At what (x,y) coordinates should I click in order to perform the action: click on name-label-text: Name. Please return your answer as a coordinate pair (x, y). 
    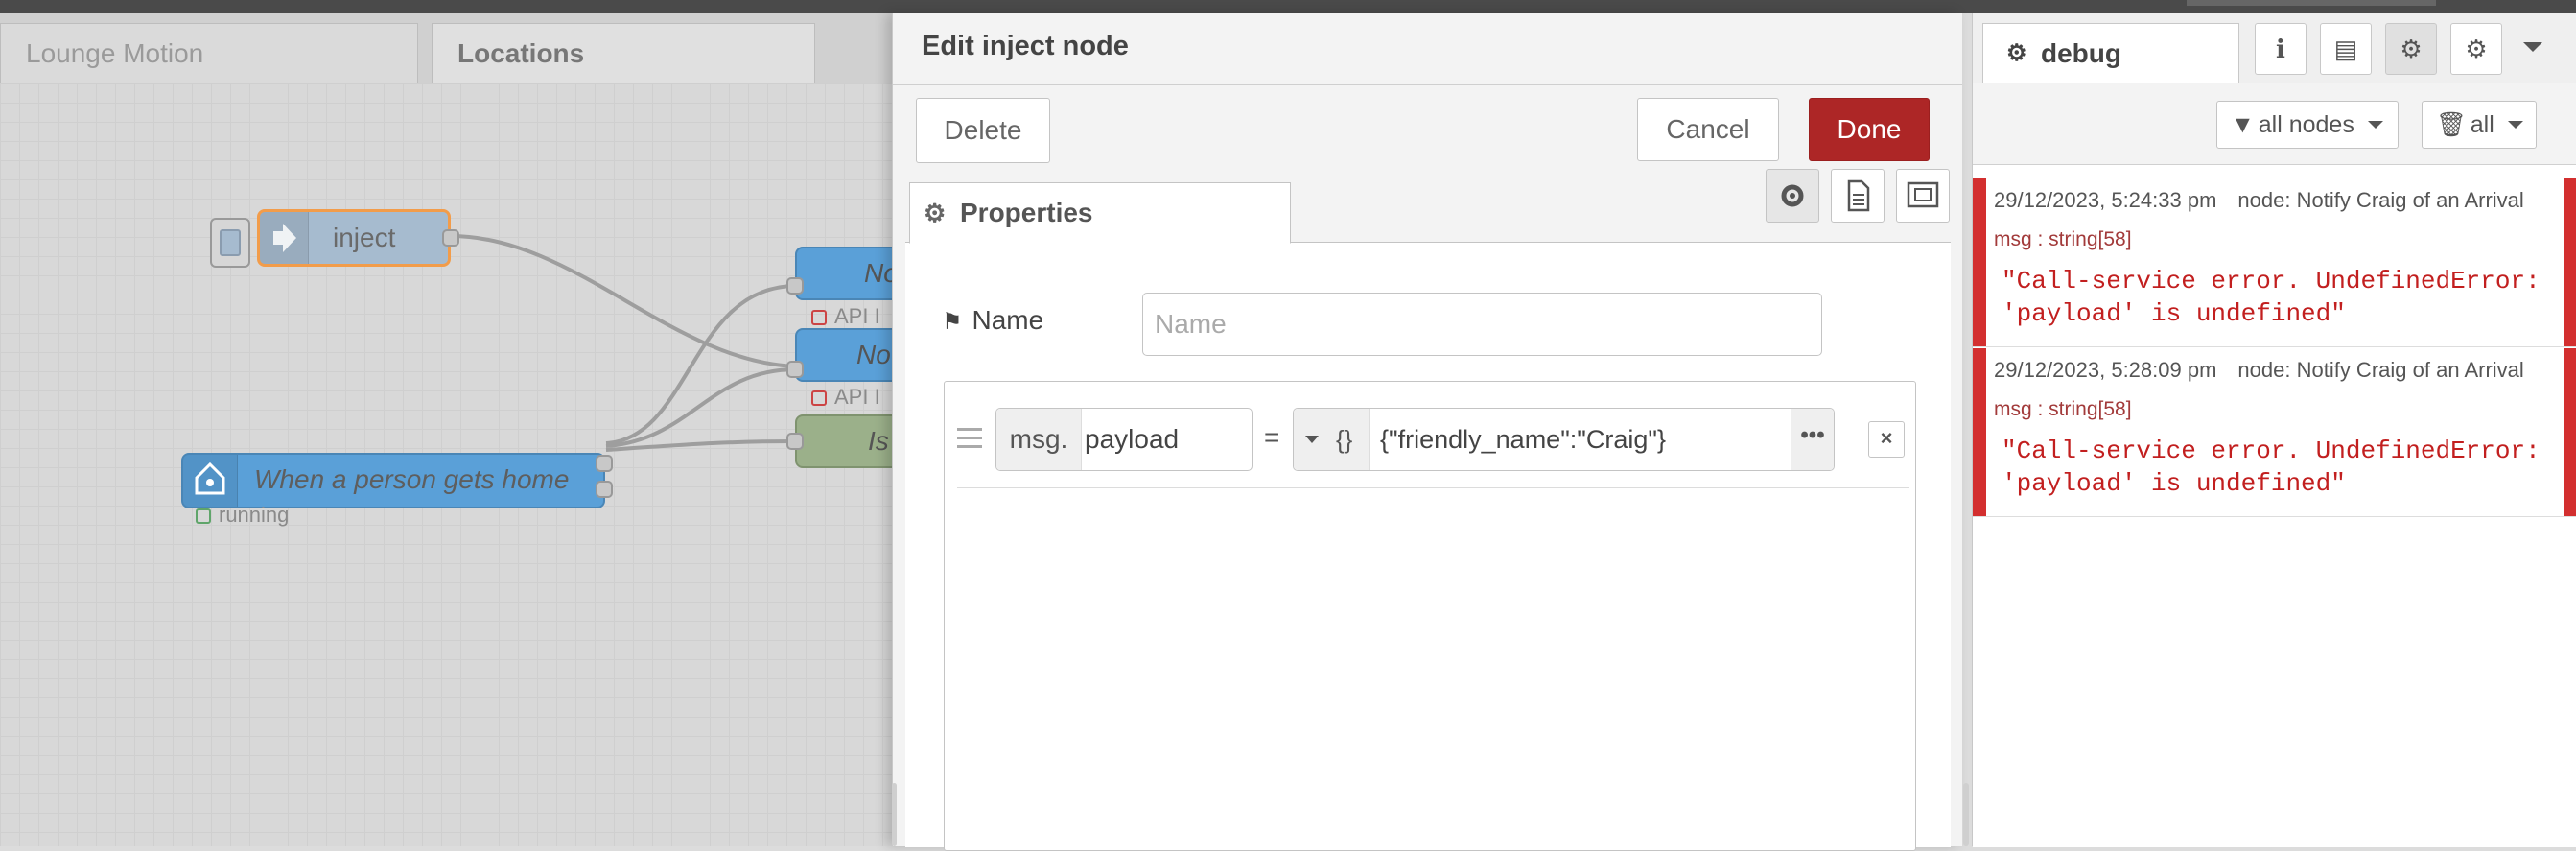
    Looking at the image, I should click on (1008, 320).